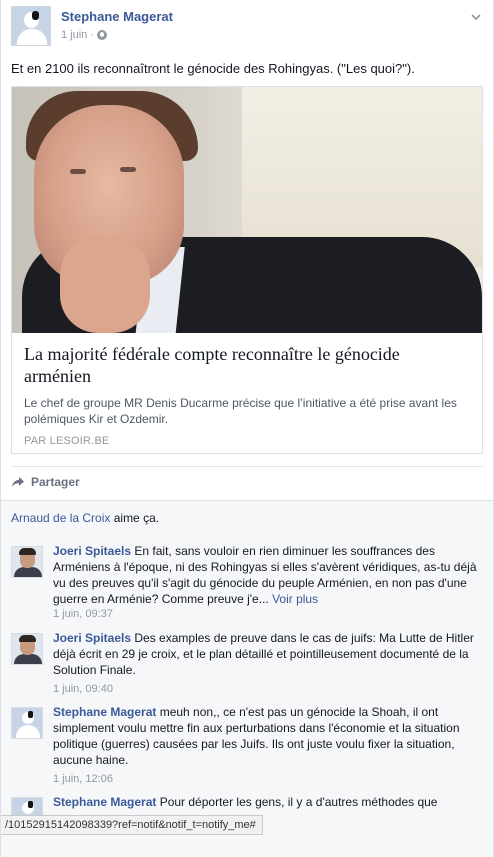 This screenshot has height=857, width=494. What do you see at coordinates (18, 481) in the screenshot?
I see `share-icon` at bounding box center [18, 481].